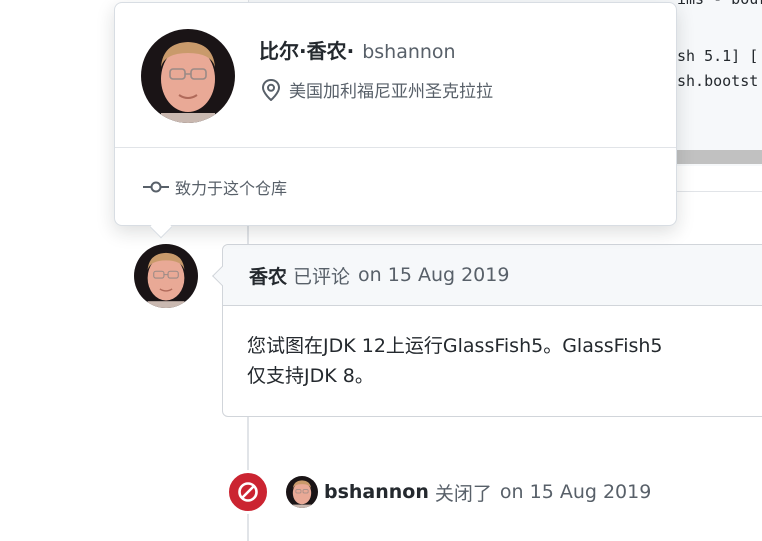 The width and height of the screenshot is (762, 541). What do you see at coordinates (310, 376) in the screenshot?
I see `comment-body-line: 仅支持JDK 8。` at bounding box center [310, 376].